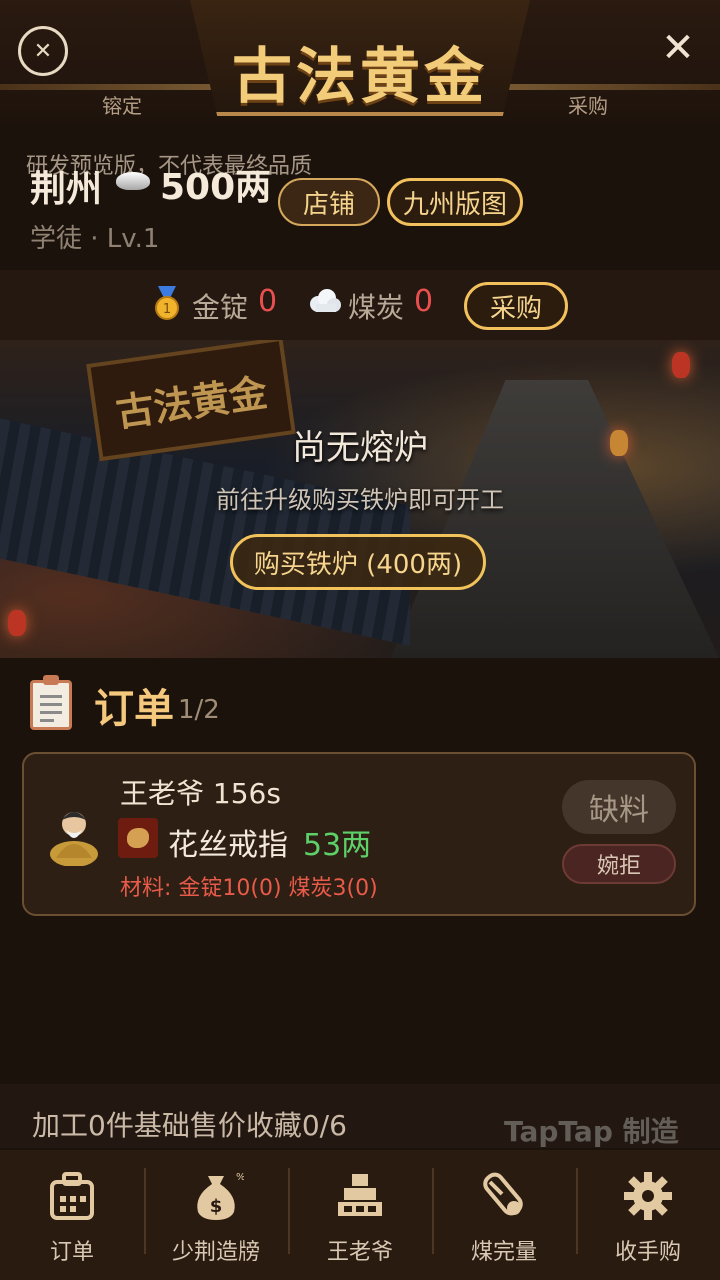 The width and height of the screenshot is (720, 1280). I want to click on tab-label: 收手购, so click(647, 1252).